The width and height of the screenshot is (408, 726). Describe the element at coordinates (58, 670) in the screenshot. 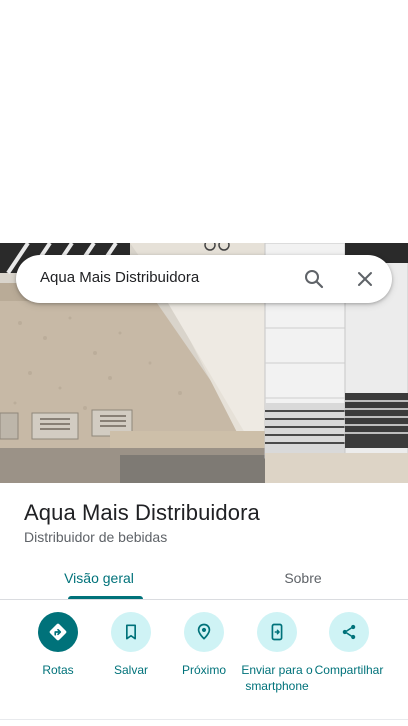

I see `directions-label: Rotas` at that location.